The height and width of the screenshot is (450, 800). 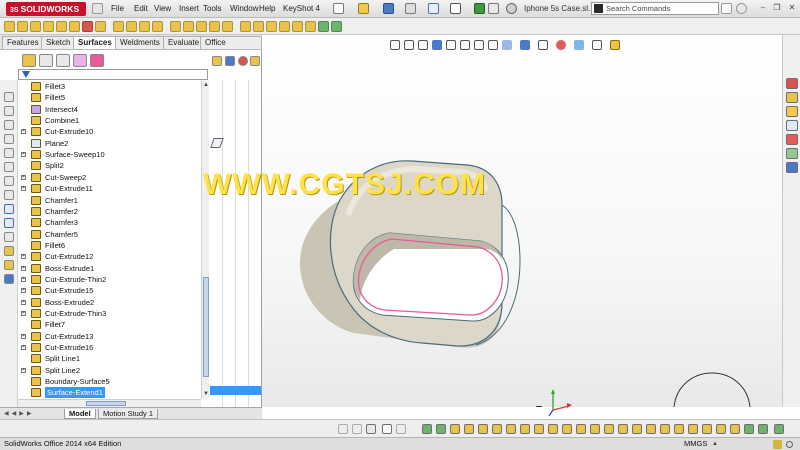 I want to click on smart-dim-icon, so click(x=441, y=429).